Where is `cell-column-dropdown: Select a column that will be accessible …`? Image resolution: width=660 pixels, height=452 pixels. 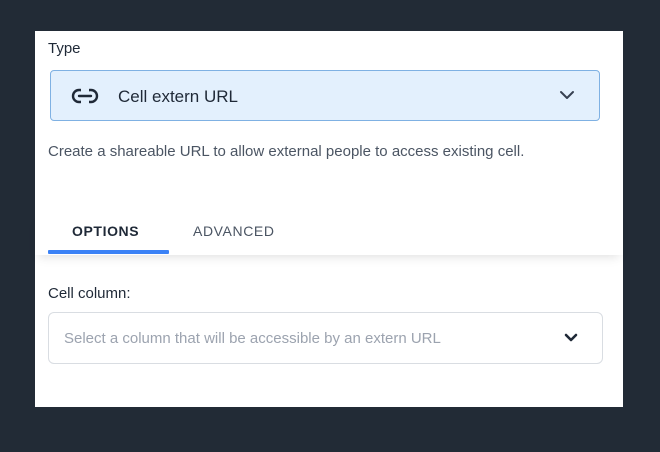
cell-column-dropdown: Select a column that will be accessible … is located at coordinates (325, 338).